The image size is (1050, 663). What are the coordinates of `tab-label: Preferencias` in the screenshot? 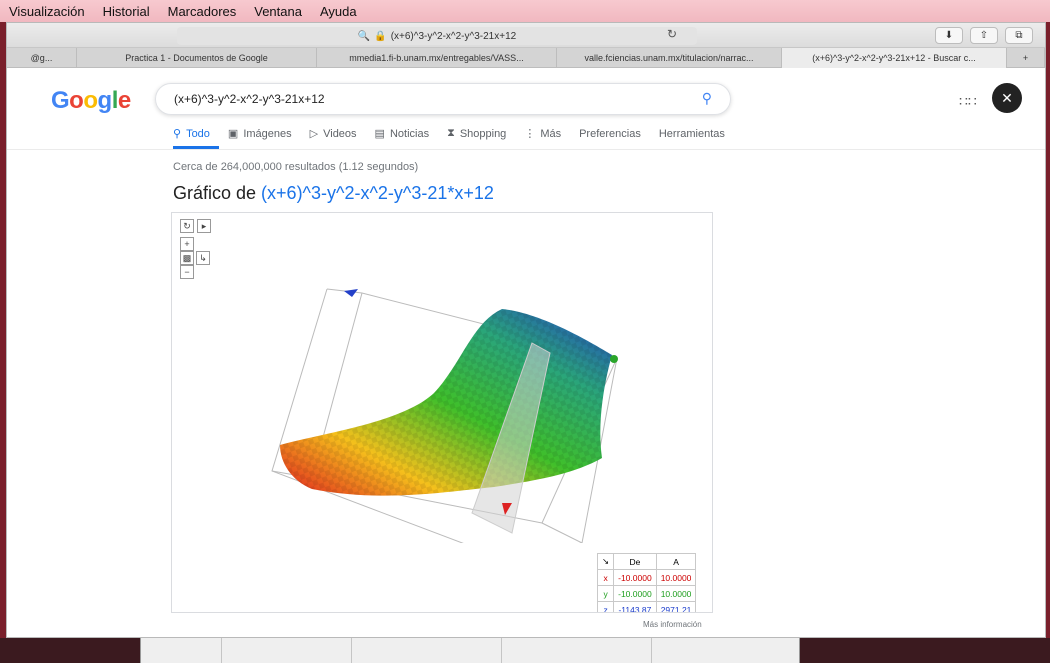 It's located at (610, 133).